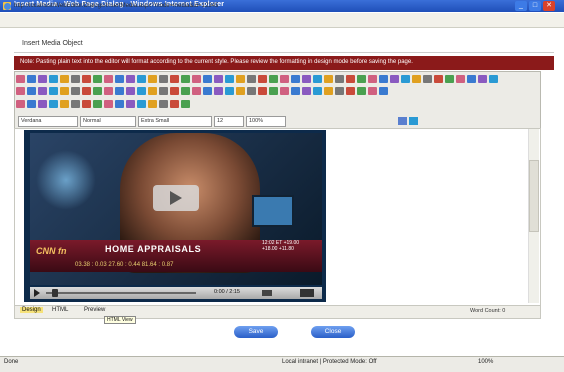 The image size is (564, 372). I want to click on toggle-border-icon, so click(402, 121).